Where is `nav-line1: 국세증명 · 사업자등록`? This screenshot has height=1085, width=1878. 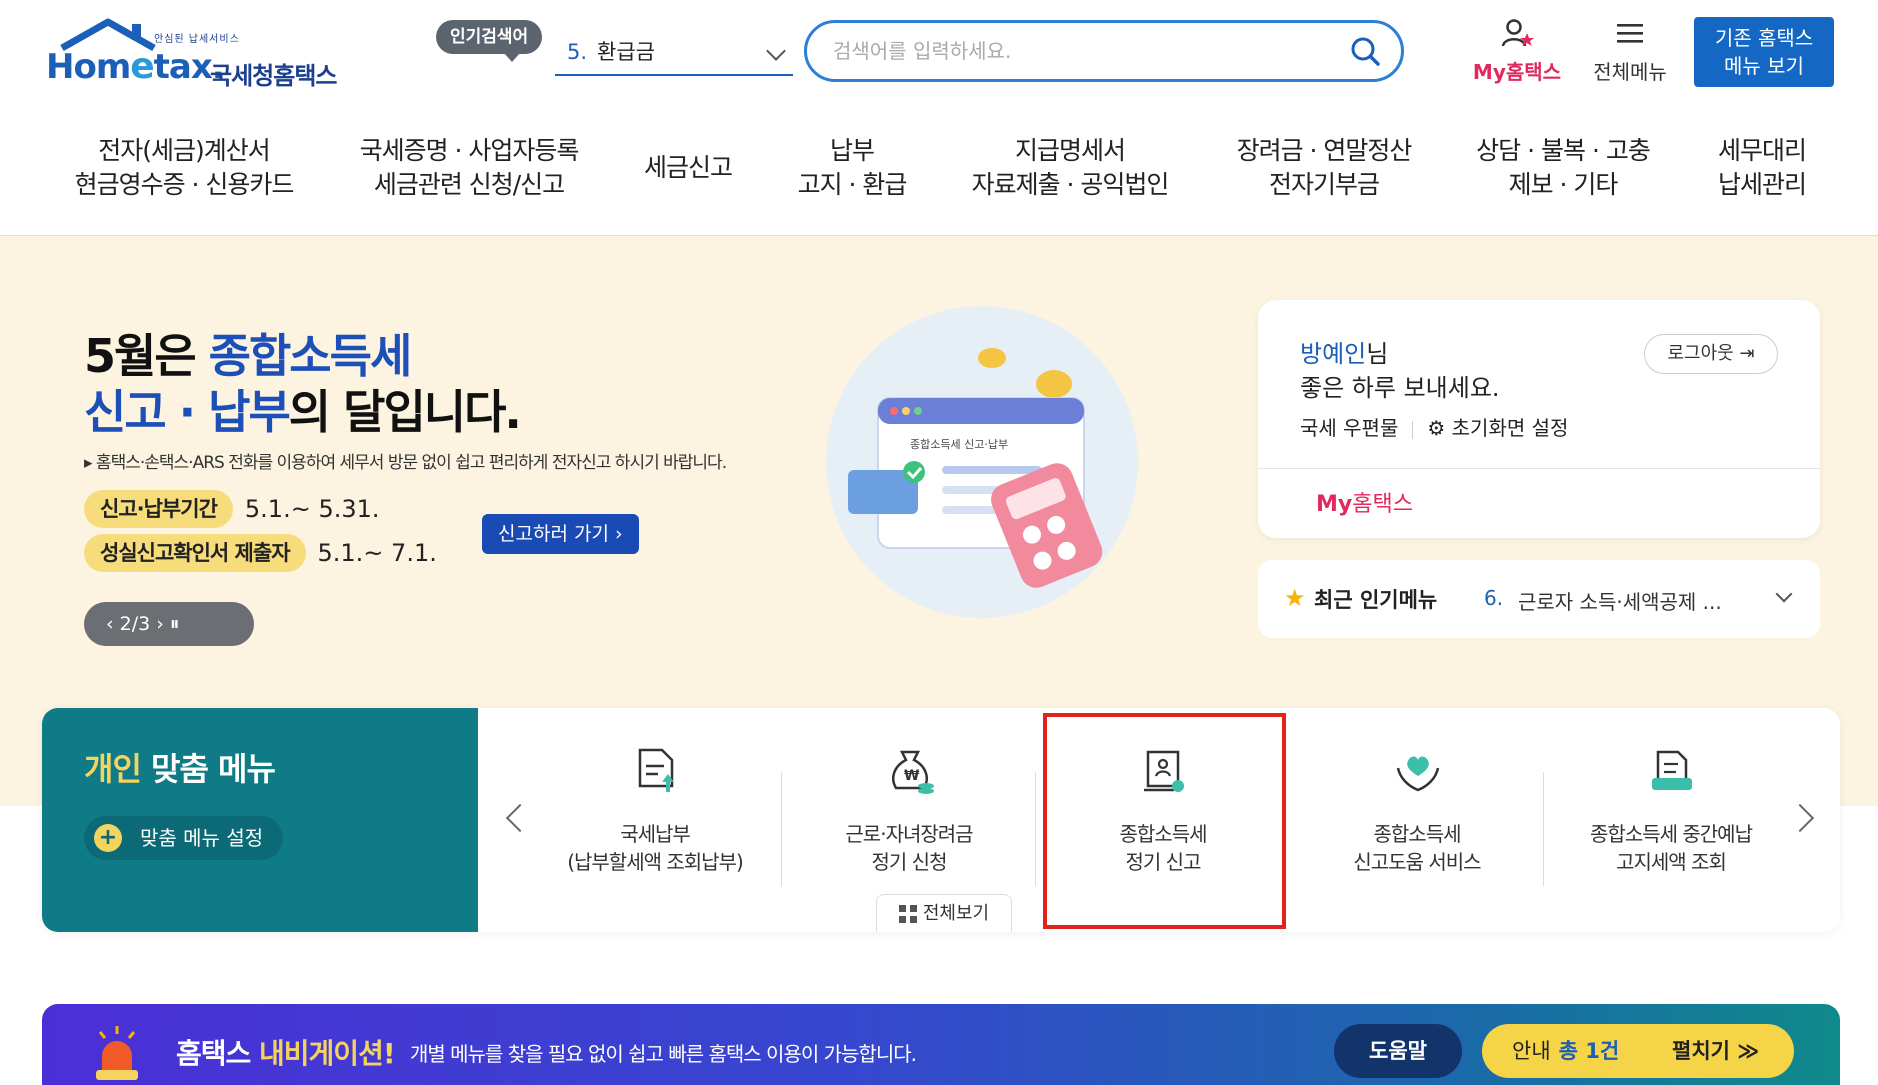
nav-line1: 국세증명 · 사업자등록 is located at coordinates (469, 150).